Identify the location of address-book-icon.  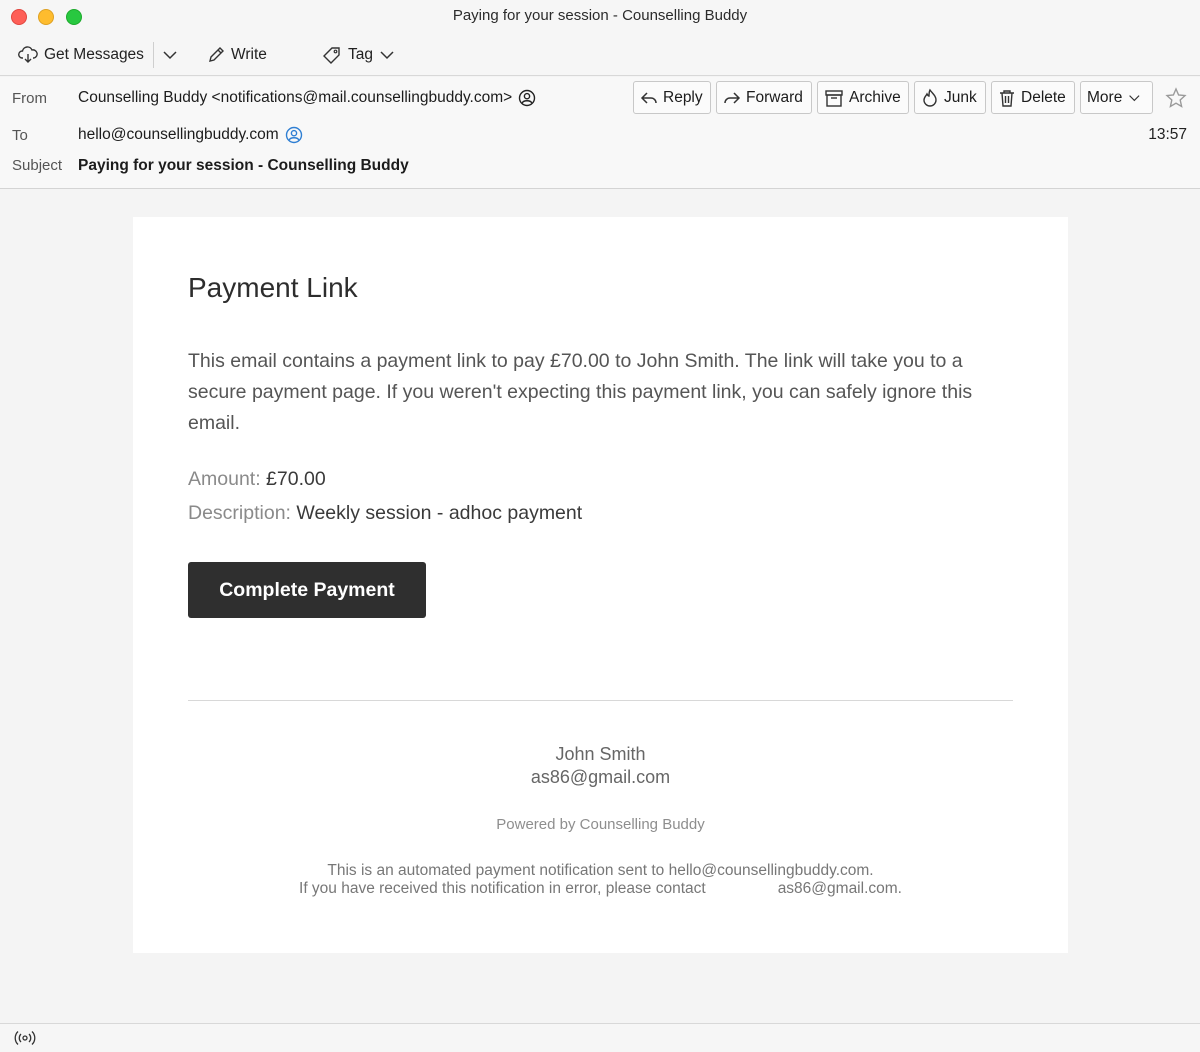
(294, 135).